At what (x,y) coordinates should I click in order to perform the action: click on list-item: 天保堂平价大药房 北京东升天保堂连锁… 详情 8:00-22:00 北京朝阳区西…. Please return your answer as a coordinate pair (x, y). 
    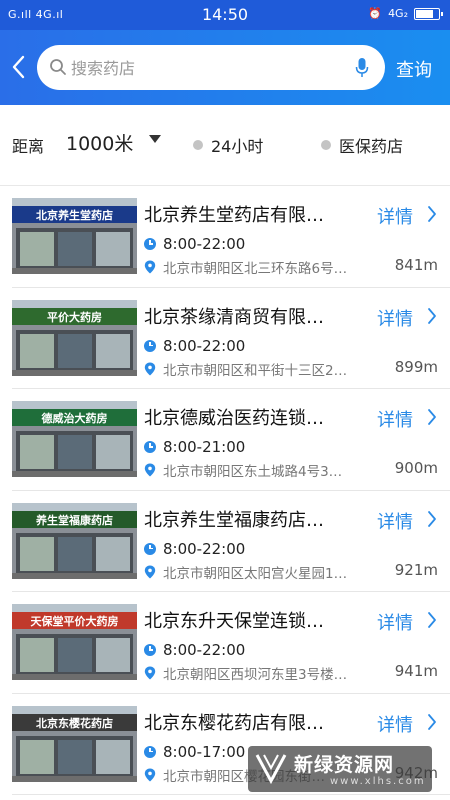
    Looking at the image, I should click on (231, 643).